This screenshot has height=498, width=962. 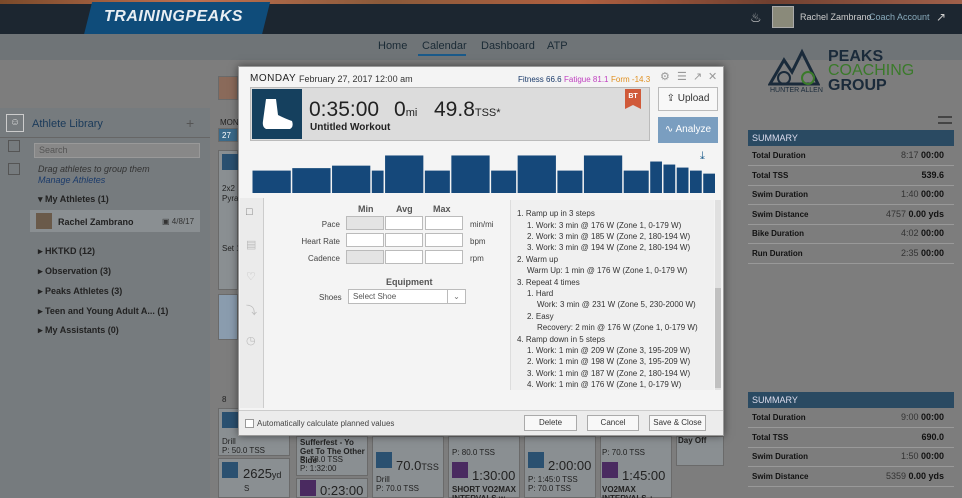 What do you see at coordinates (540, 316) in the screenshot?
I see `workout-step: 2. Easy` at bounding box center [540, 316].